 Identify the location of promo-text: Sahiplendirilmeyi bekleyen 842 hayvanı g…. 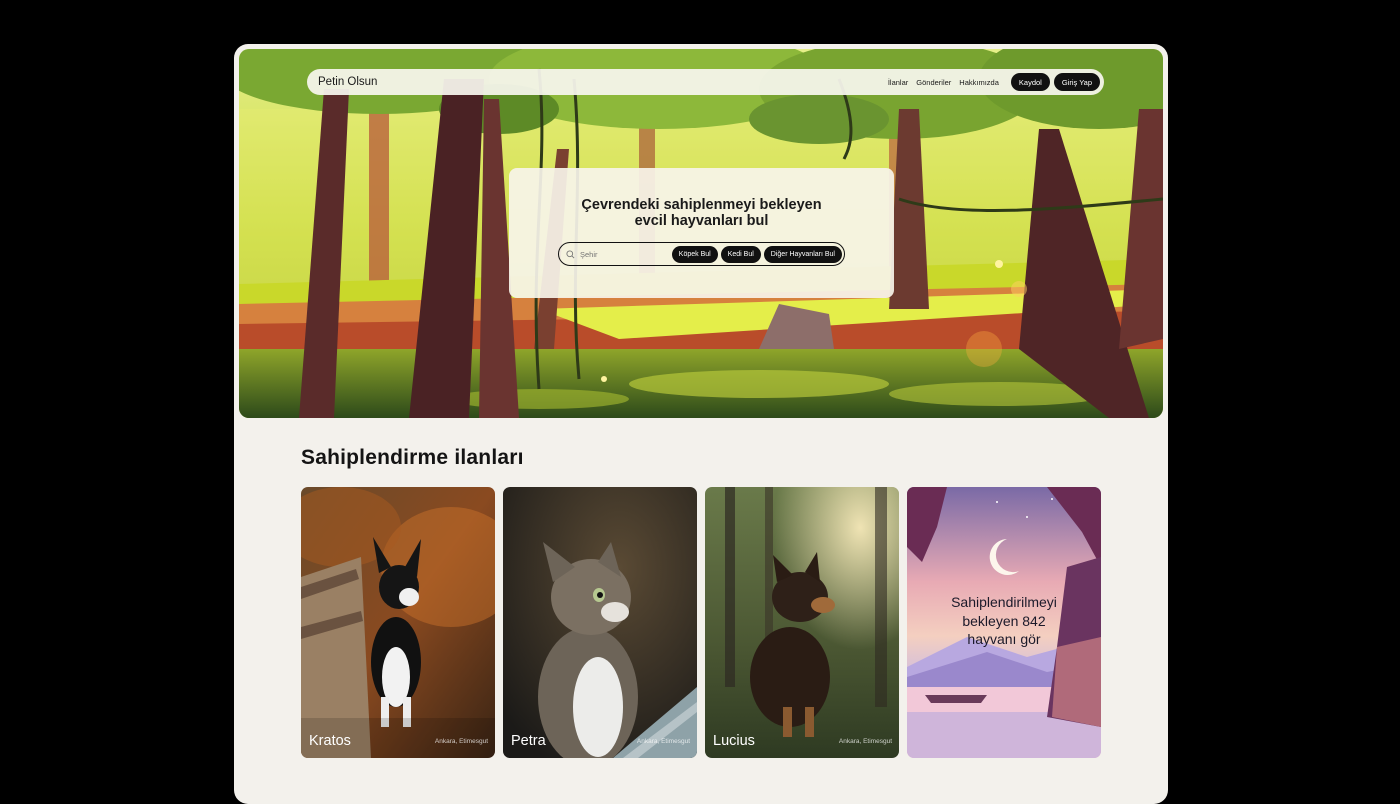
(1004, 620).